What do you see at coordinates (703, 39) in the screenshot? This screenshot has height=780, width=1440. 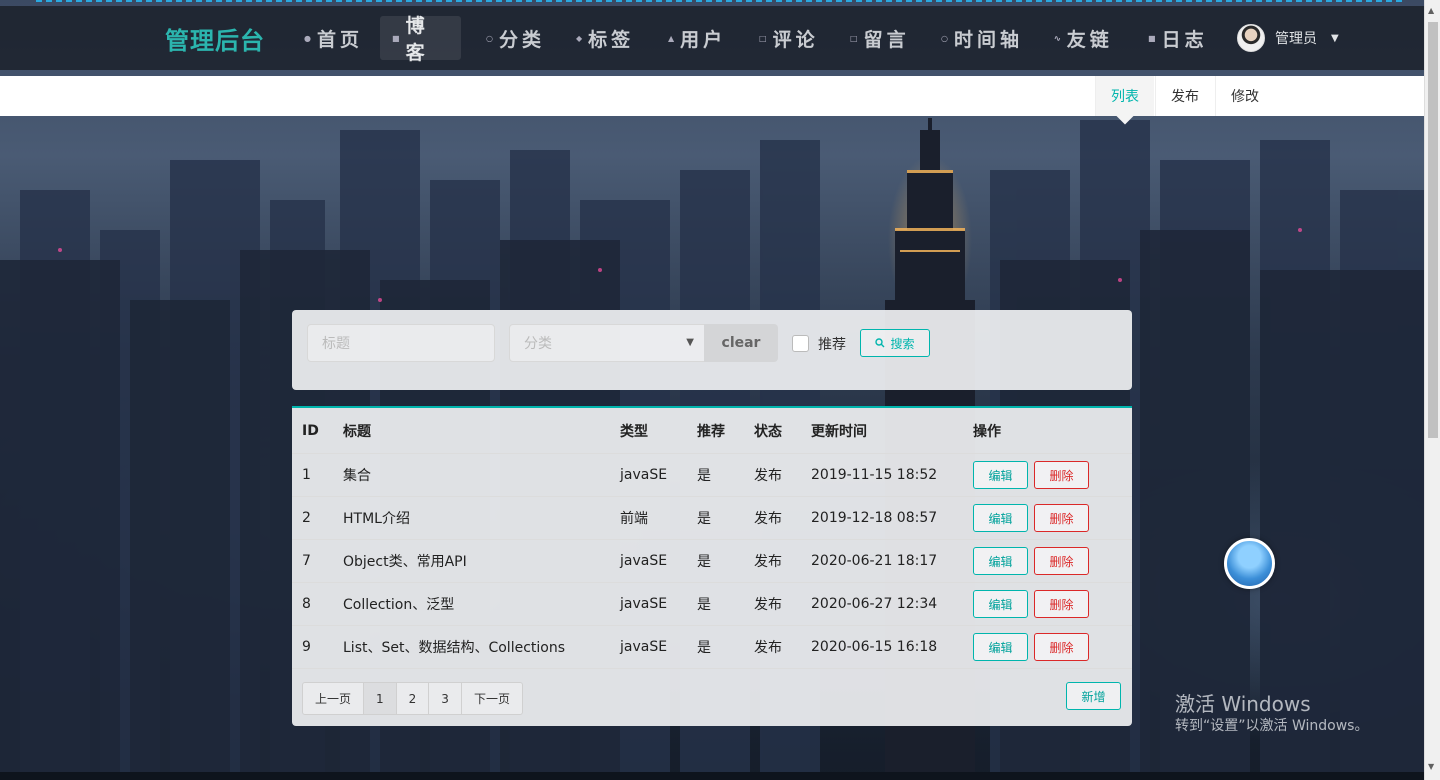 I see `nav-item-label: 用户` at bounding box center [703, 39].